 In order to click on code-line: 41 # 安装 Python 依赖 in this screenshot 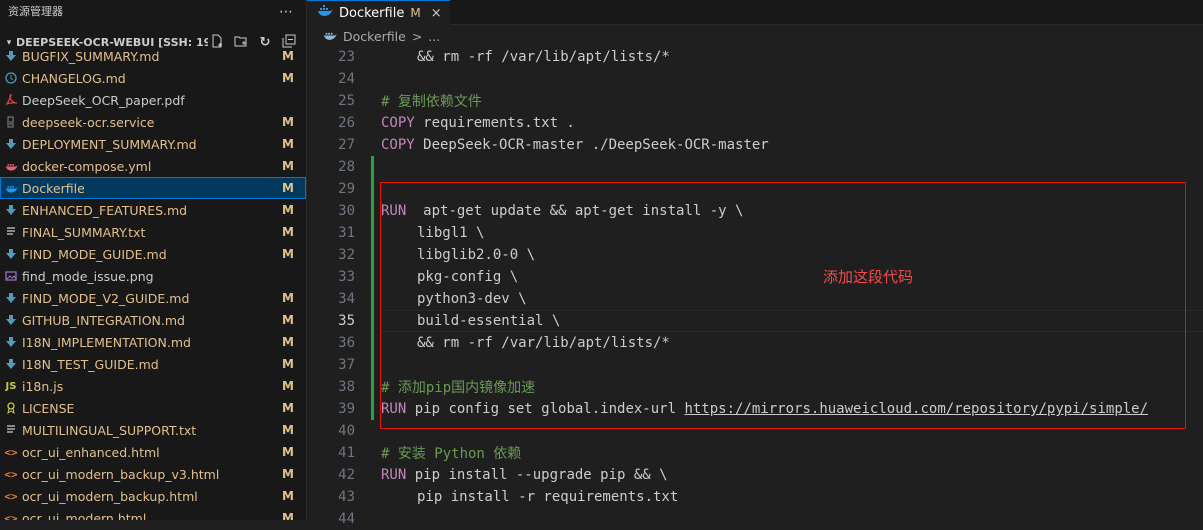, I will do `click(755, 453)`.